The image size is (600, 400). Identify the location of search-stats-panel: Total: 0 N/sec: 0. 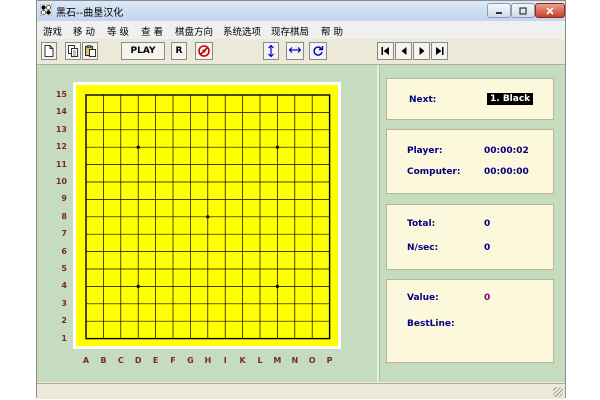
(470, 237).